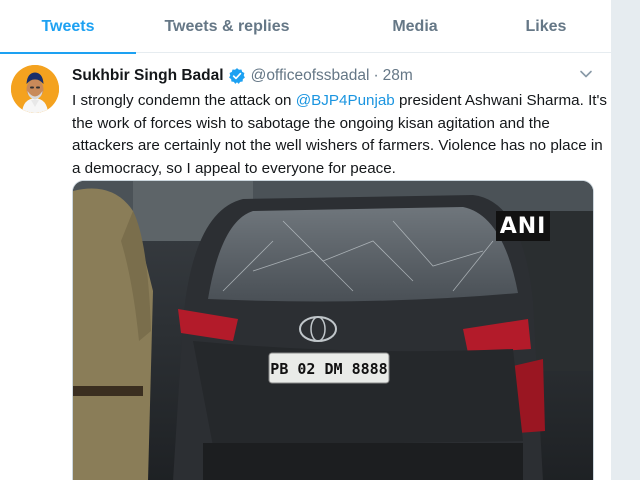  I want to click on tab-media: Media, so click(415, 26).